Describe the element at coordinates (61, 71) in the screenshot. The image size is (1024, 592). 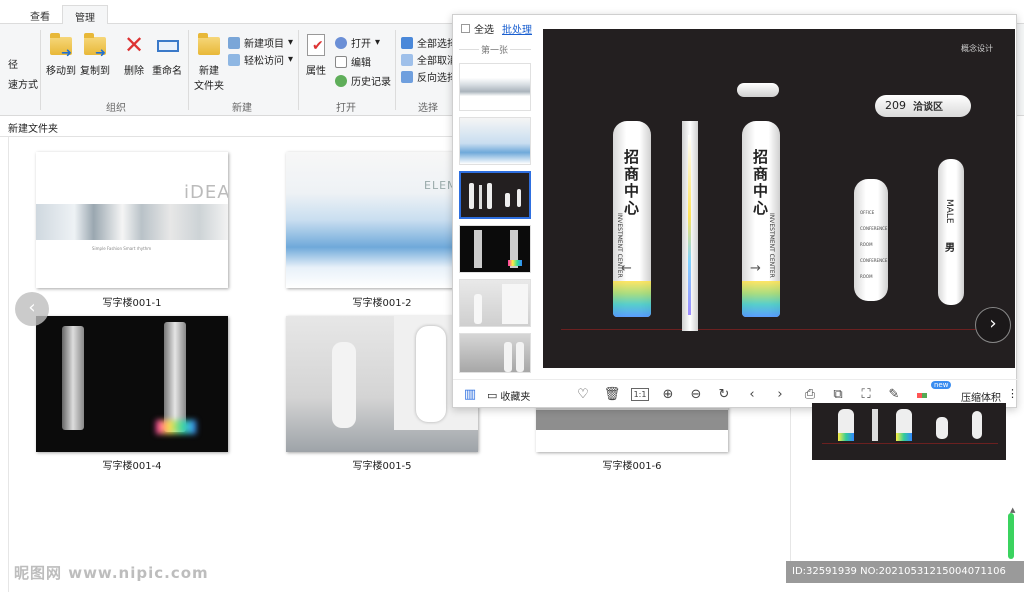
I see `move-to-label: 移动到` at that location.